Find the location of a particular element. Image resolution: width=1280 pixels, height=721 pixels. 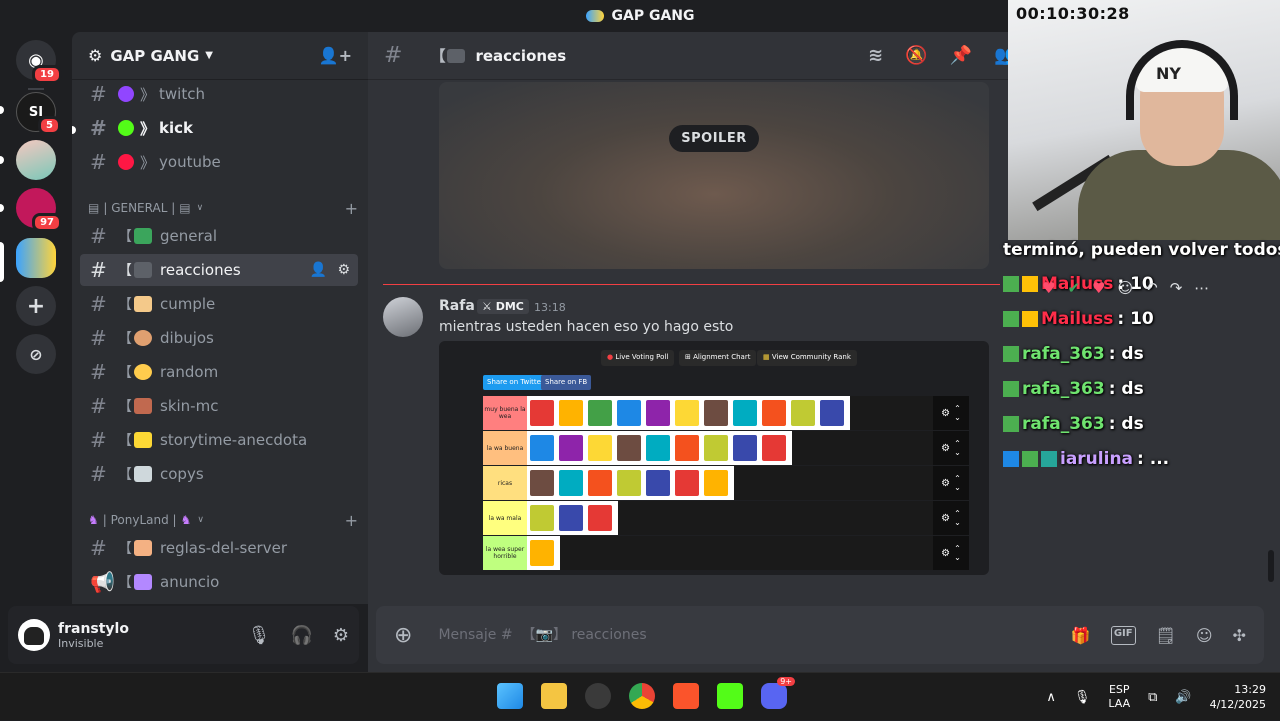

tier-label: la wa mala is located at coordinates (505, 518).